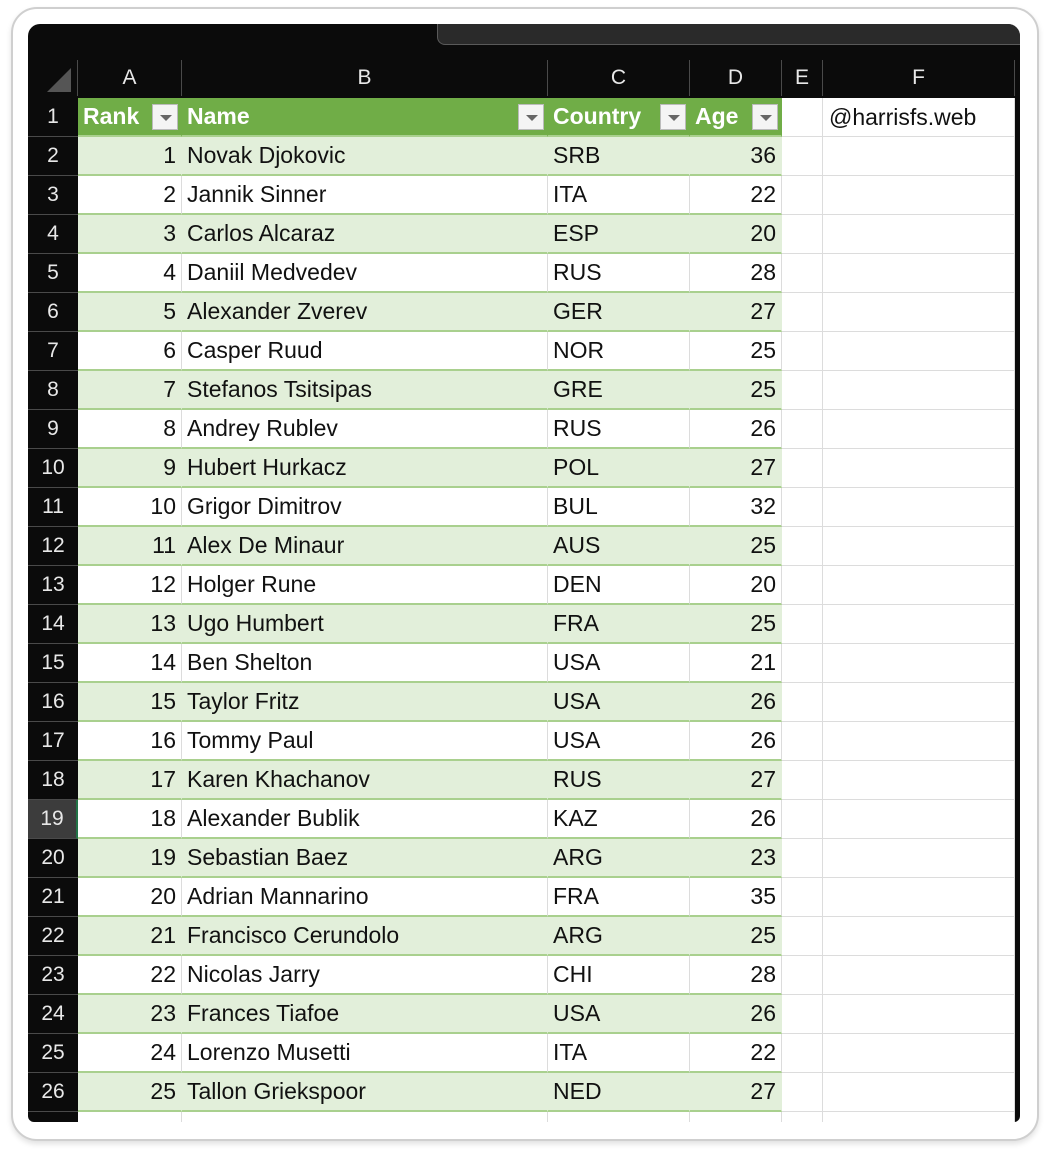 Image resolution: width=1048 pixels, height=1154 pixels. I want to click on cell-name: Sebastian Baez, so click(365, 858).